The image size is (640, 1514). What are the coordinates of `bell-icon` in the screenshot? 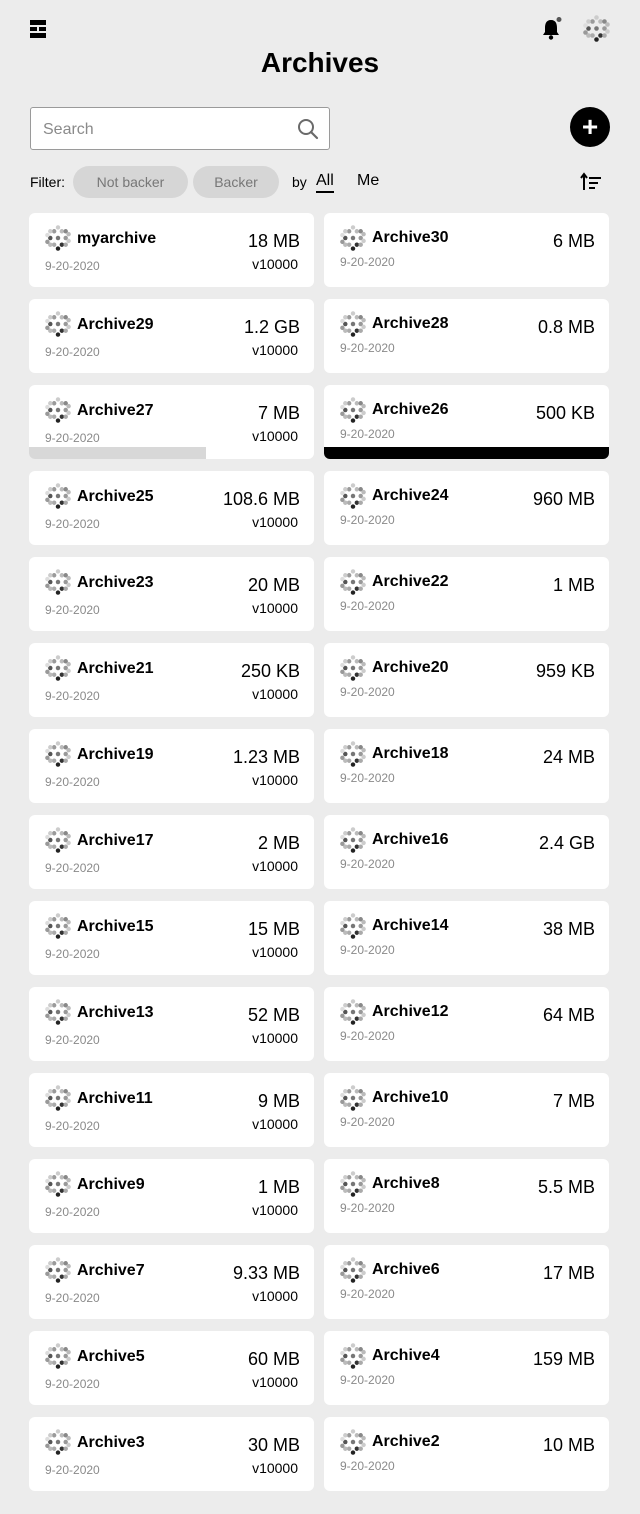 It's located at (552, 29).